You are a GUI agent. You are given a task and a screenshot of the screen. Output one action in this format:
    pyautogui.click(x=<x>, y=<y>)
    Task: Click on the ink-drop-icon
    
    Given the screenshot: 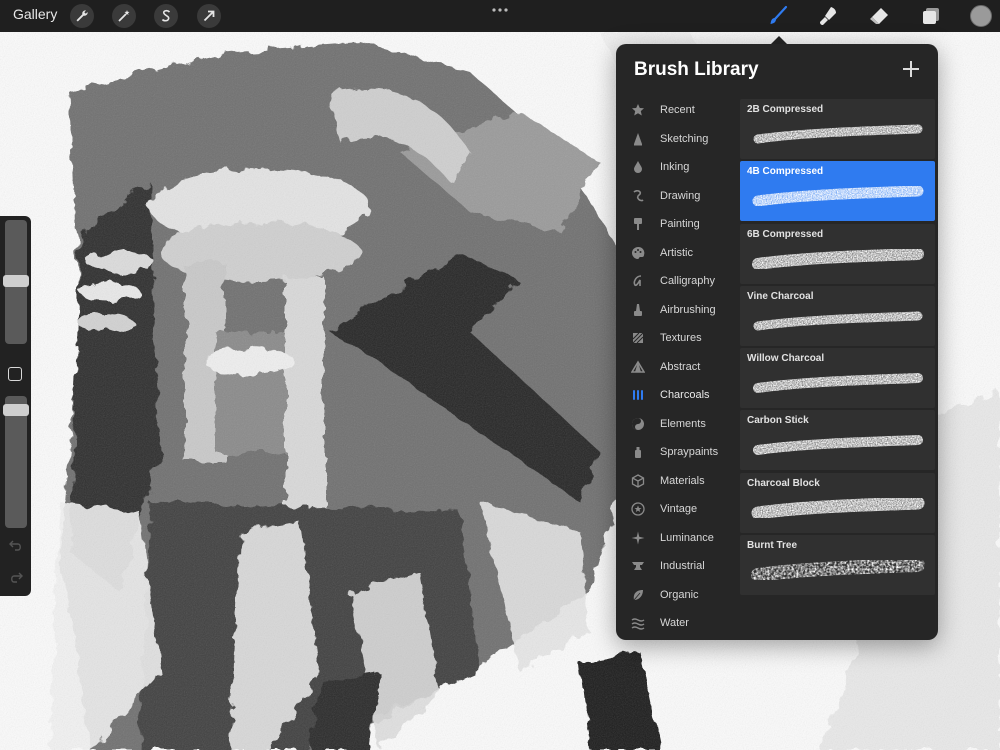 What is the action you would take?
    pyautogui.click(x=638, y=167)
    